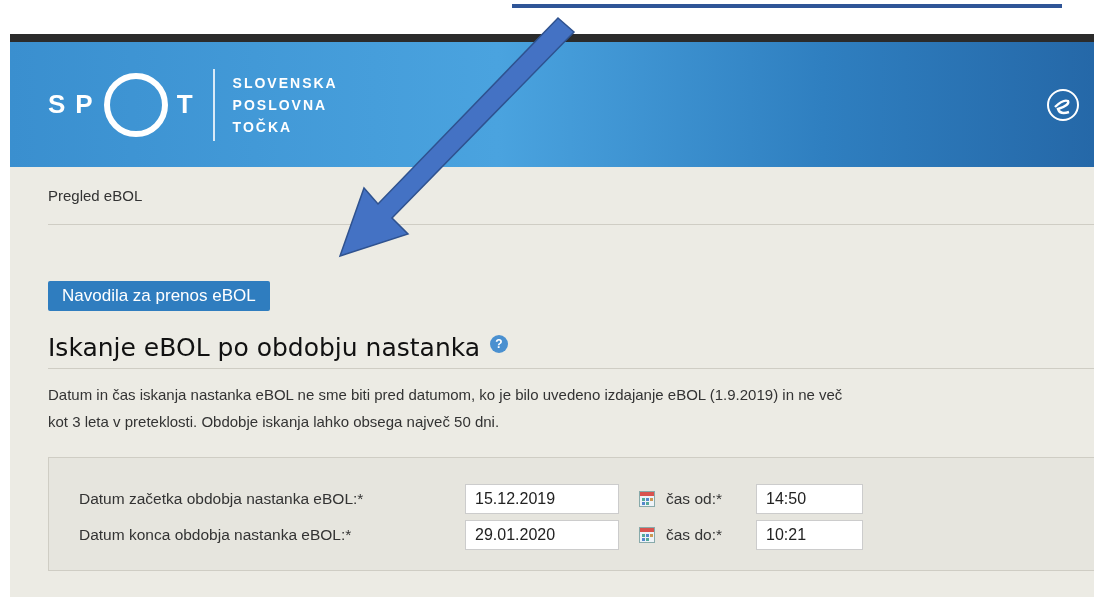  What do you see at coordinates (95, 195) in the screenshot?
I see `breadcrumb: Pregled eBOL` at bounding box center [95, 195].